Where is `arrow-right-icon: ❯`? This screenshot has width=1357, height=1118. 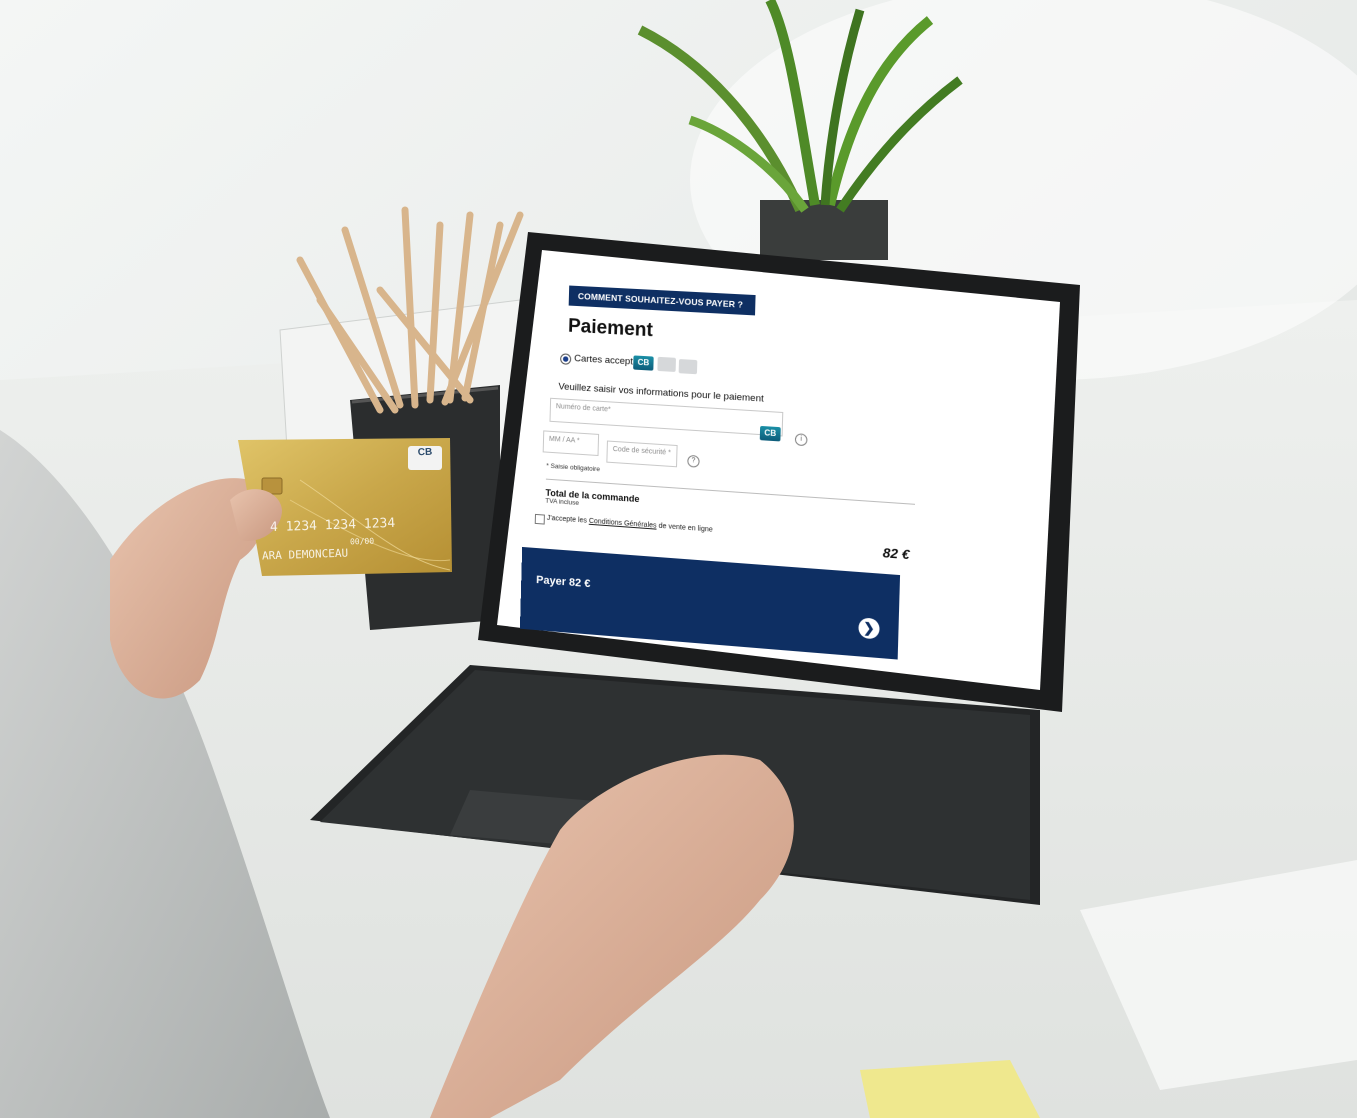 arrow-right-icon: ❯ is located at coordinates (869, 628).